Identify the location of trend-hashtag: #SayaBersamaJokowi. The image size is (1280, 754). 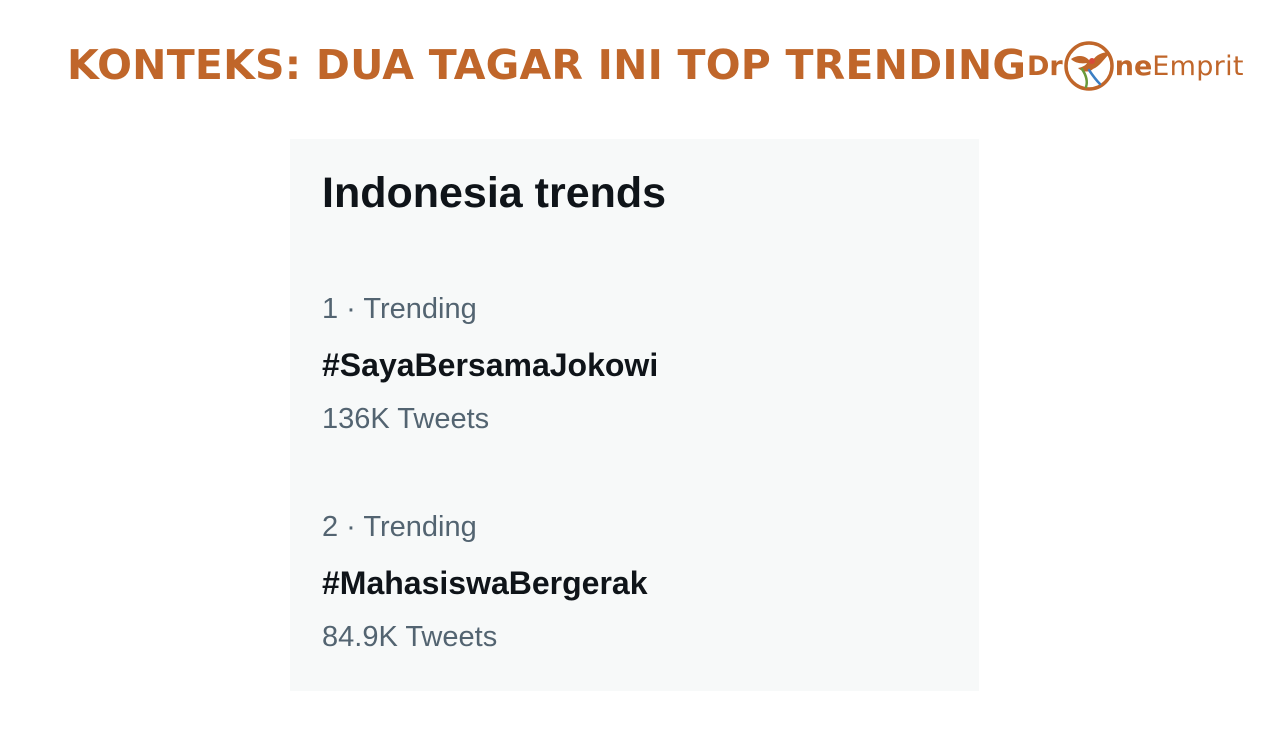
(490, 365).